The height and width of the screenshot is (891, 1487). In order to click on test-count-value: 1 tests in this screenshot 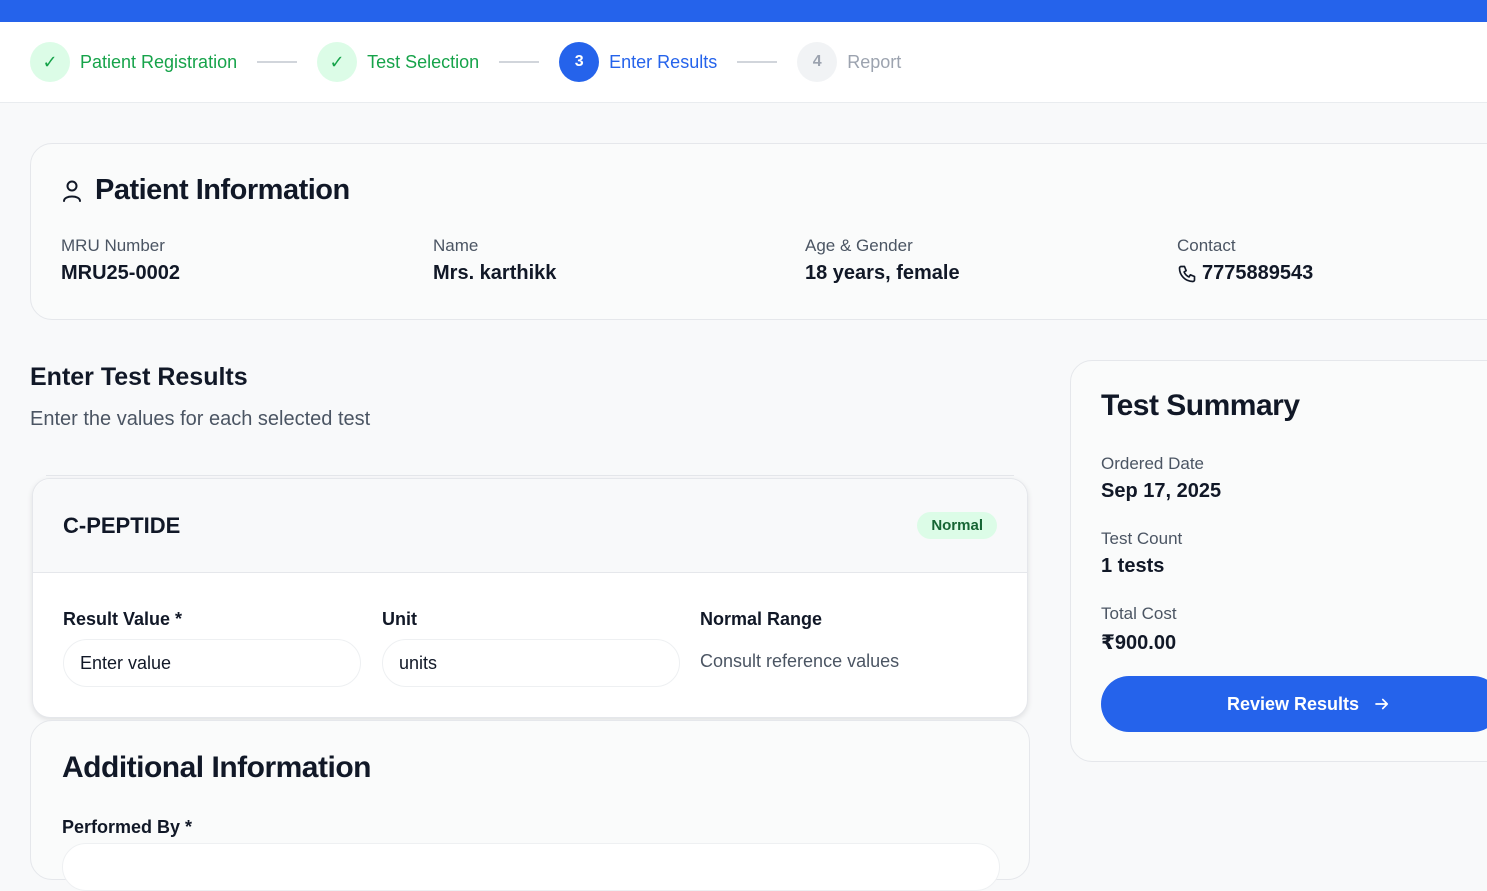, I will do `click(1133, 566)`.